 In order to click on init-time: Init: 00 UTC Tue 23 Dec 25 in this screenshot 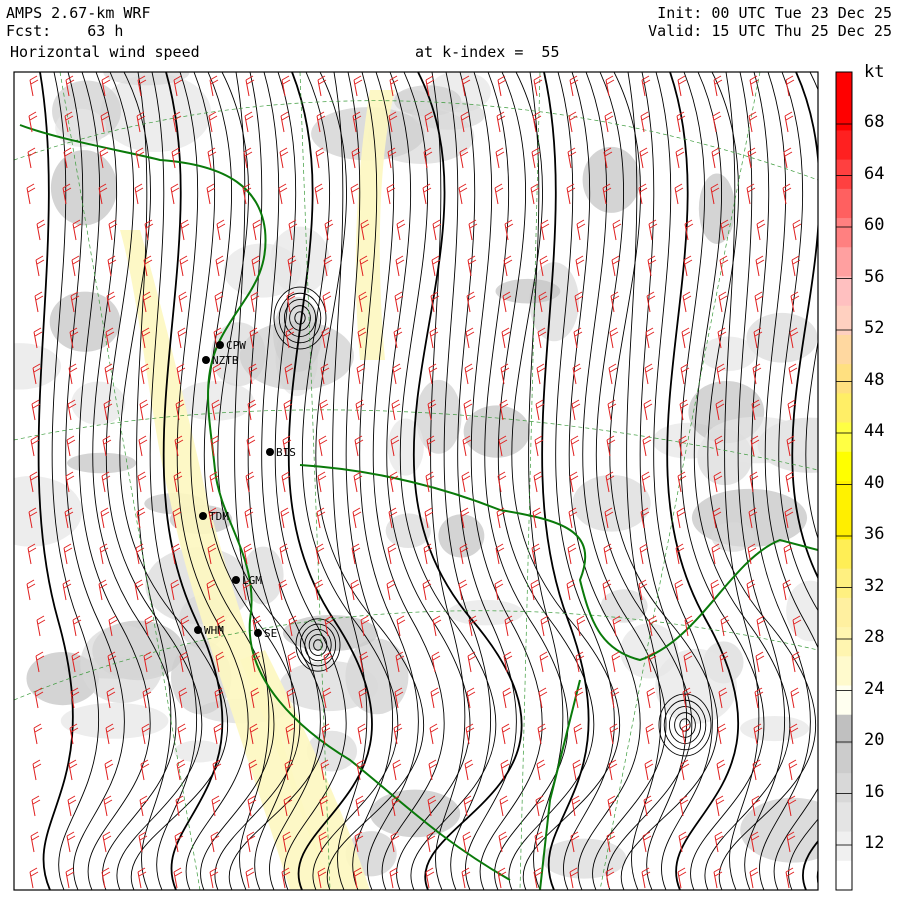, I will do `click(774, 13)`.